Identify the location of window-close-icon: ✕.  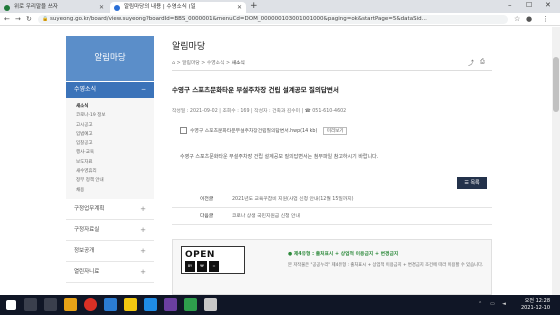
(548, 5).